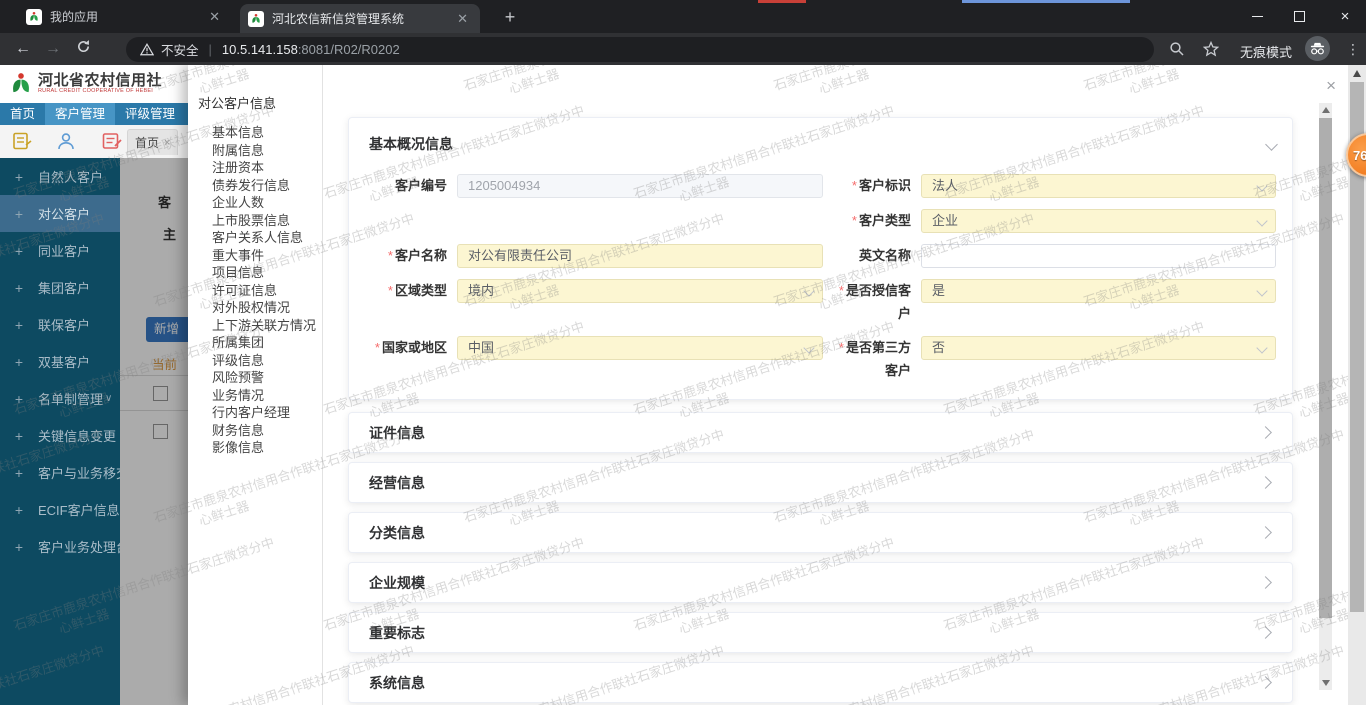  What do you see at coordinates (255, 291) in the screenshot?
I see `tree-item: 许可证信息` at bounding box center [255, 291].